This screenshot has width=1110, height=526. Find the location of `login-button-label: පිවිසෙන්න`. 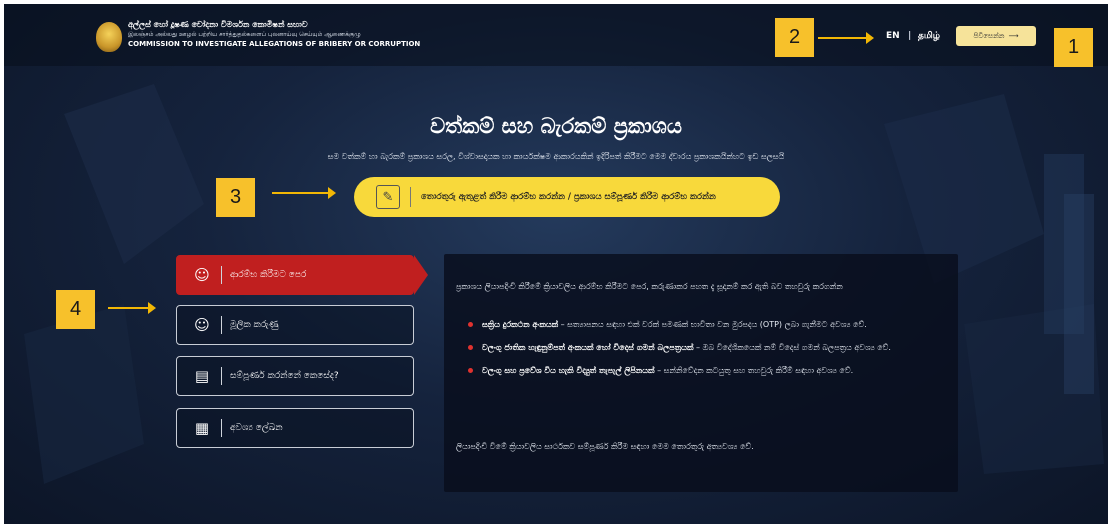

login-button-label: පිවිසෙන්න is located at coordinates (989, 35).